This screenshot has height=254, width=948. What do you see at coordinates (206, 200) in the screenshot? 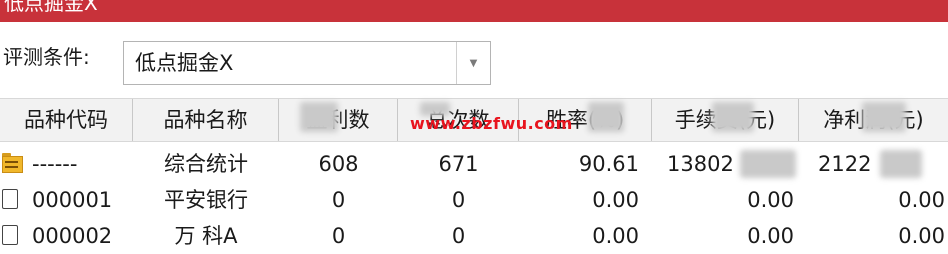
I see `cell-name: 平安银行` at bounding box center [206, 200].